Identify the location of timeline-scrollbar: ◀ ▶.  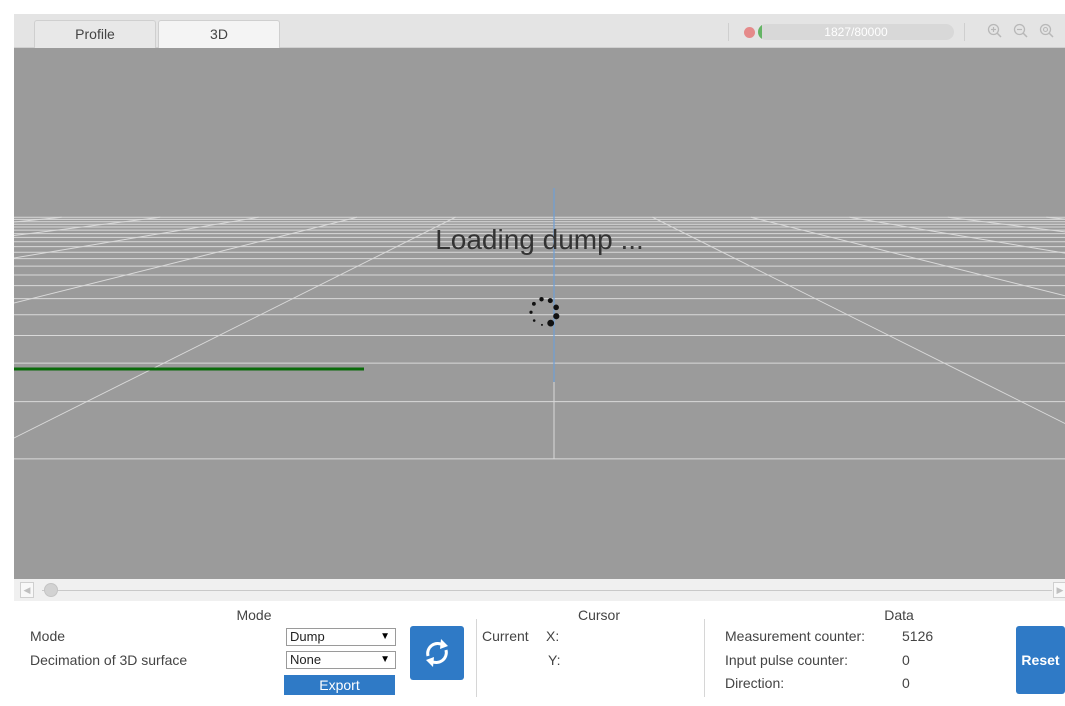
(539, 590).